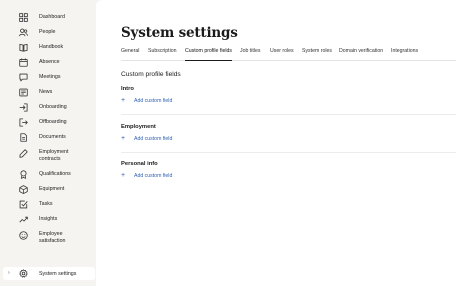 The width and height of the screenshot is (474, 286). I want to click on sidebar-item-label: Insights, so click(48, 218).